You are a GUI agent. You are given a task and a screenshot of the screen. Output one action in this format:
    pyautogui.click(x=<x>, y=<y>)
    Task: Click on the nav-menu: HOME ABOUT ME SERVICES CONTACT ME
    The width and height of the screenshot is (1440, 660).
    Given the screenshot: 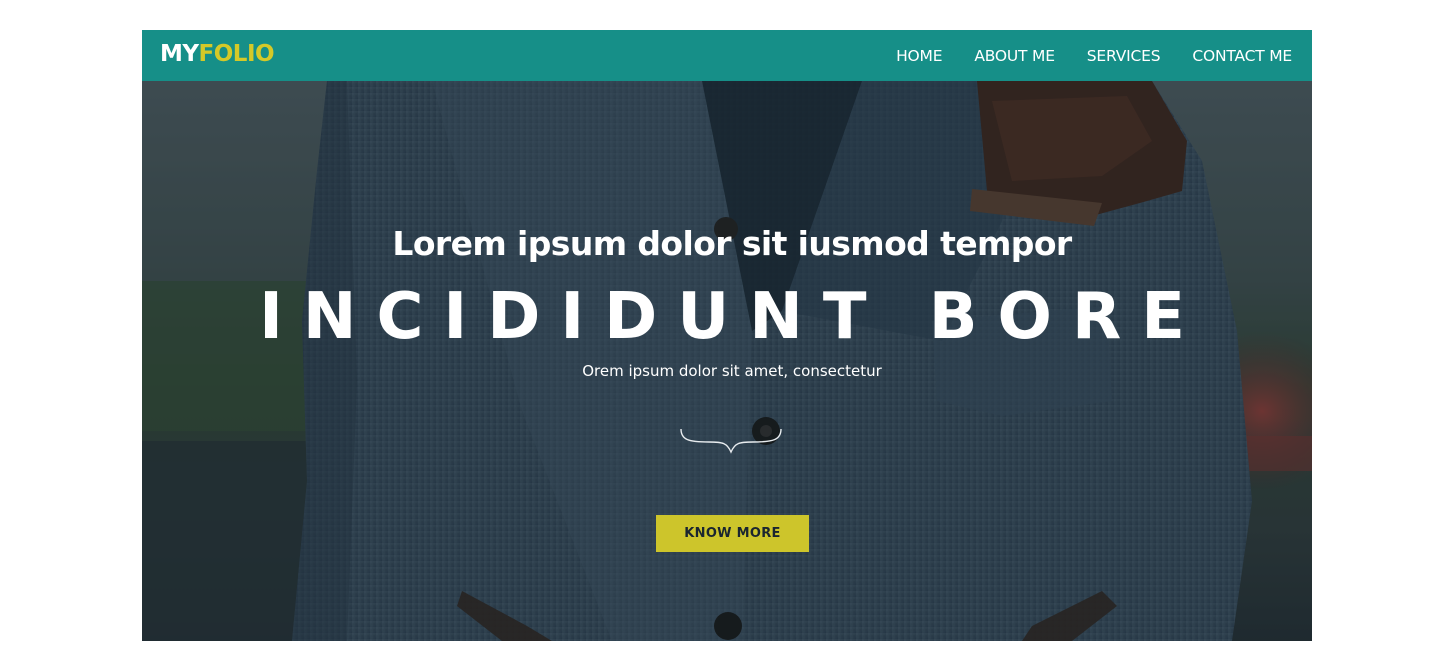 What is the action you would take?
    pyautogui.click(x=1094, y=55)
    